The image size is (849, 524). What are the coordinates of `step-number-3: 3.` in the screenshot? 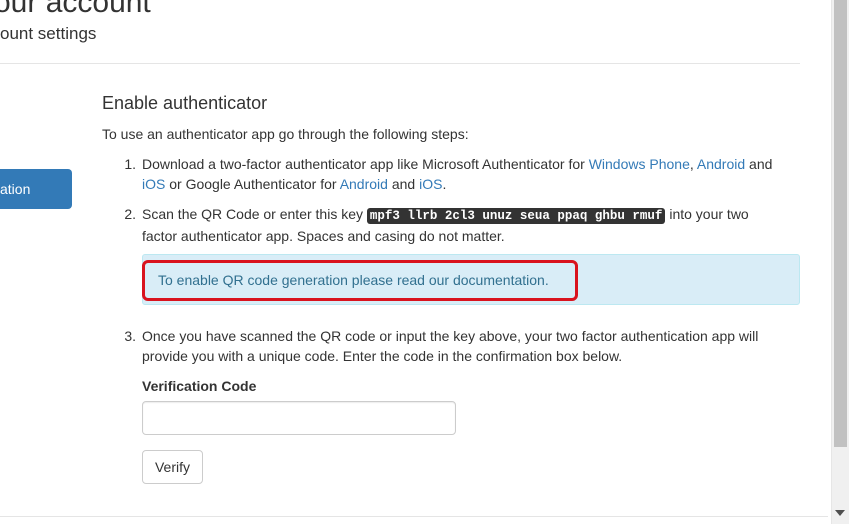 It's located at (130, 336).